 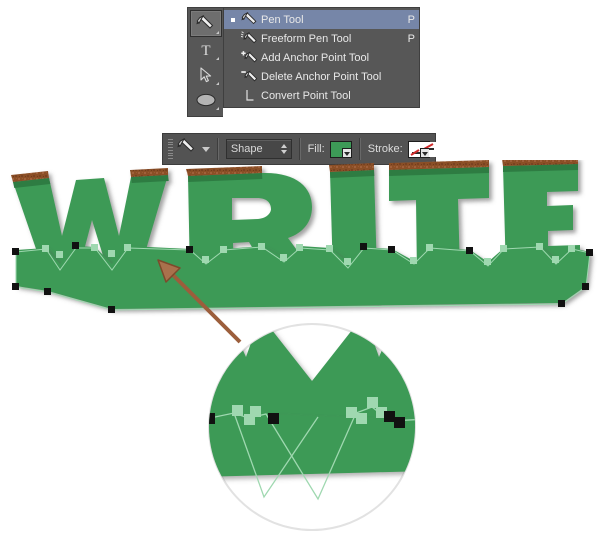 I want to click on menu-item-label: Delete Anchor Point Tool, so click(x=321, y=76).